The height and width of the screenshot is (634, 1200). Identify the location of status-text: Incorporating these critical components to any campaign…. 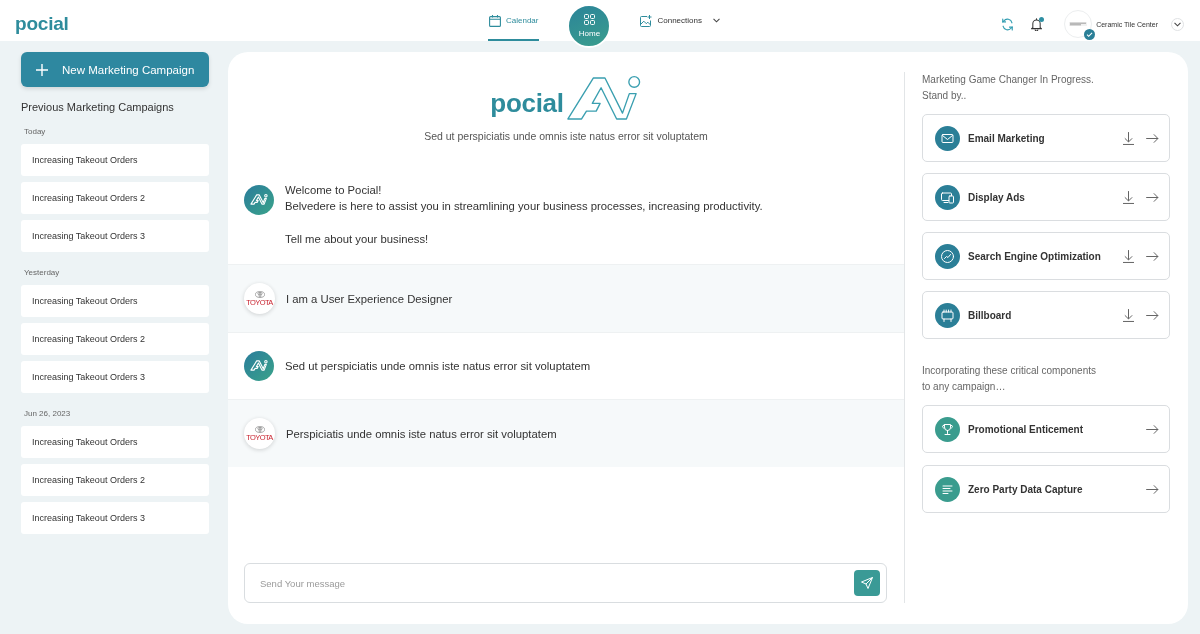
(1009, 379).